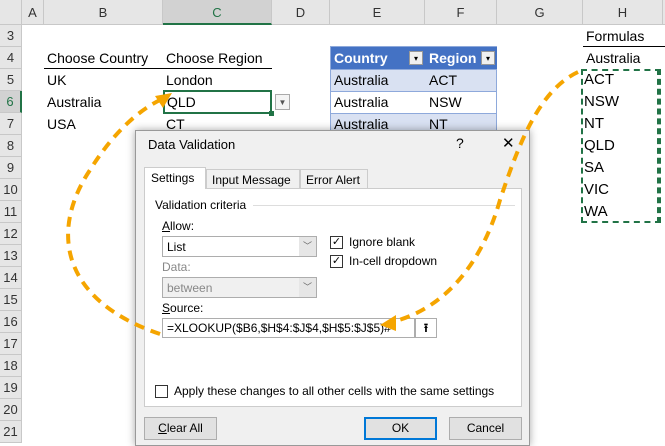 The image size is (665, 446). What do you see at coordinates (301, 12) in the screenshot?
I see `column-header-d: D` at bounding box center [301, 12].